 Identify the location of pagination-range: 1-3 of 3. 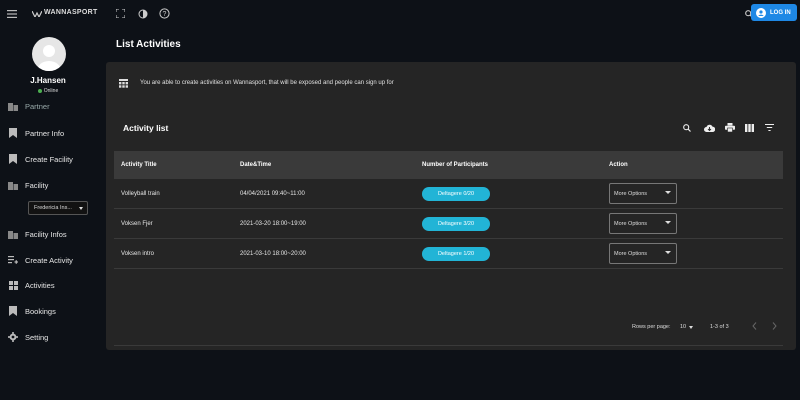
(719, 327).